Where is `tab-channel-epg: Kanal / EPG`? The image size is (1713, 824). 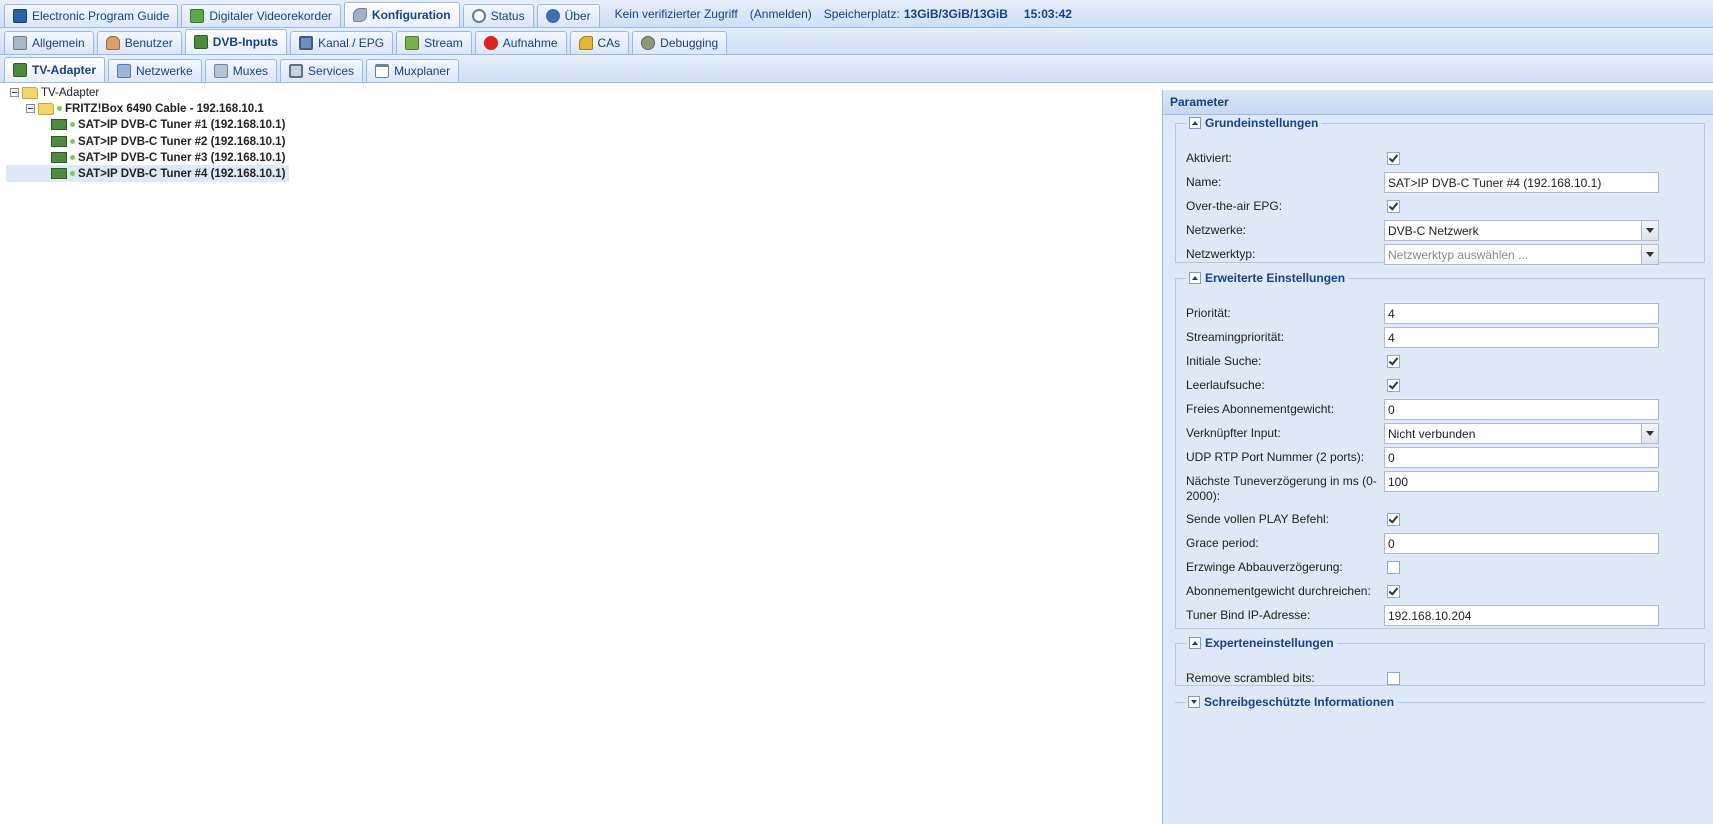 tab-channel-epg: Kanal / EPG is located at coordinates (342, 42).